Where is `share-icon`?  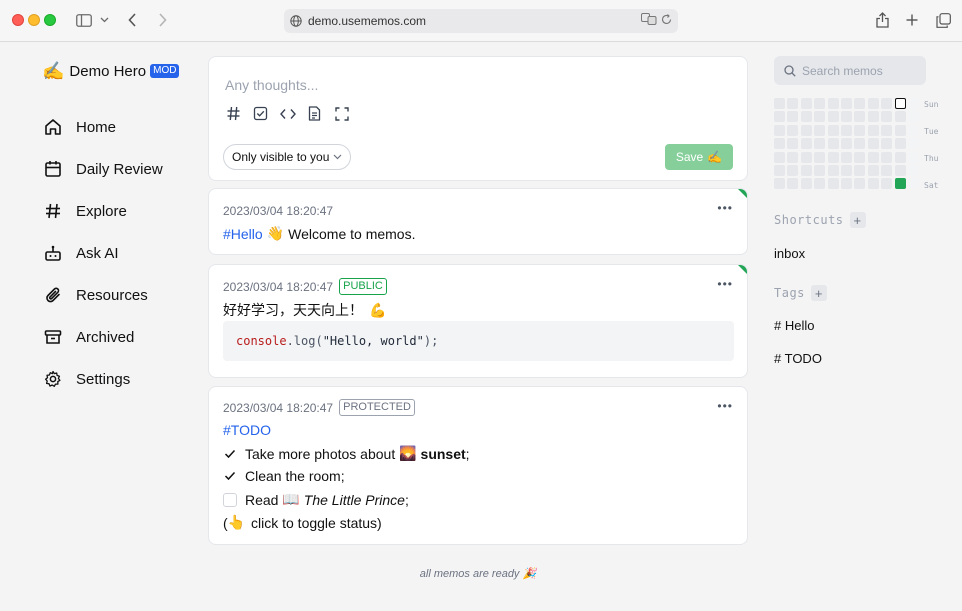
share-icon is located at coordinates (882, 20).